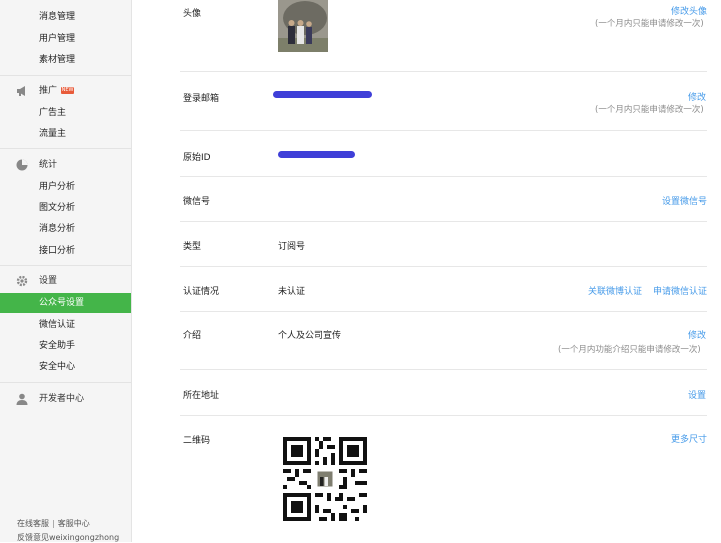  Describe the element at coordinates (65, 367) in the screenshot. I see `sidebar-item-security-center: 安全中心` at that location.